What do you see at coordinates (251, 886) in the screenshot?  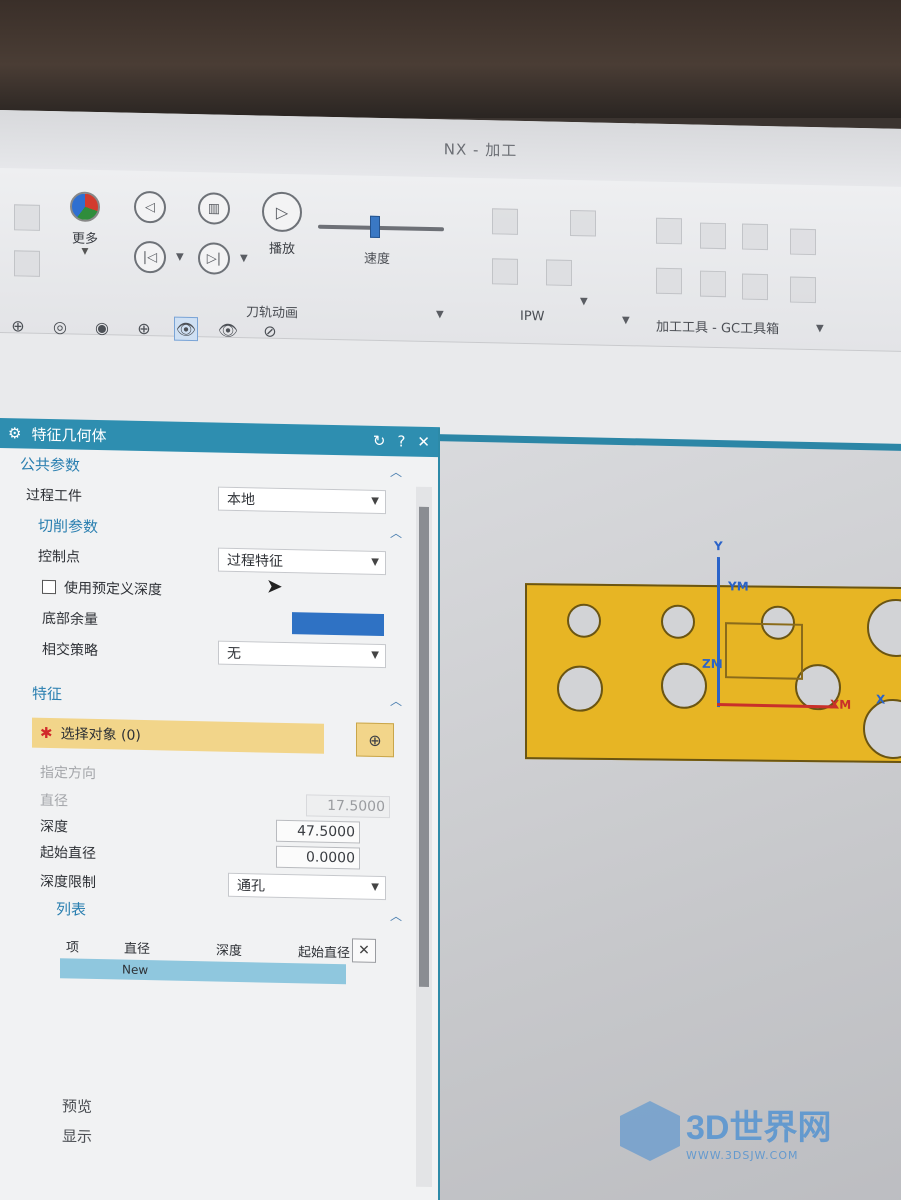 I see `depth-limit-value: 通孔` at bounding box center [251, 886].